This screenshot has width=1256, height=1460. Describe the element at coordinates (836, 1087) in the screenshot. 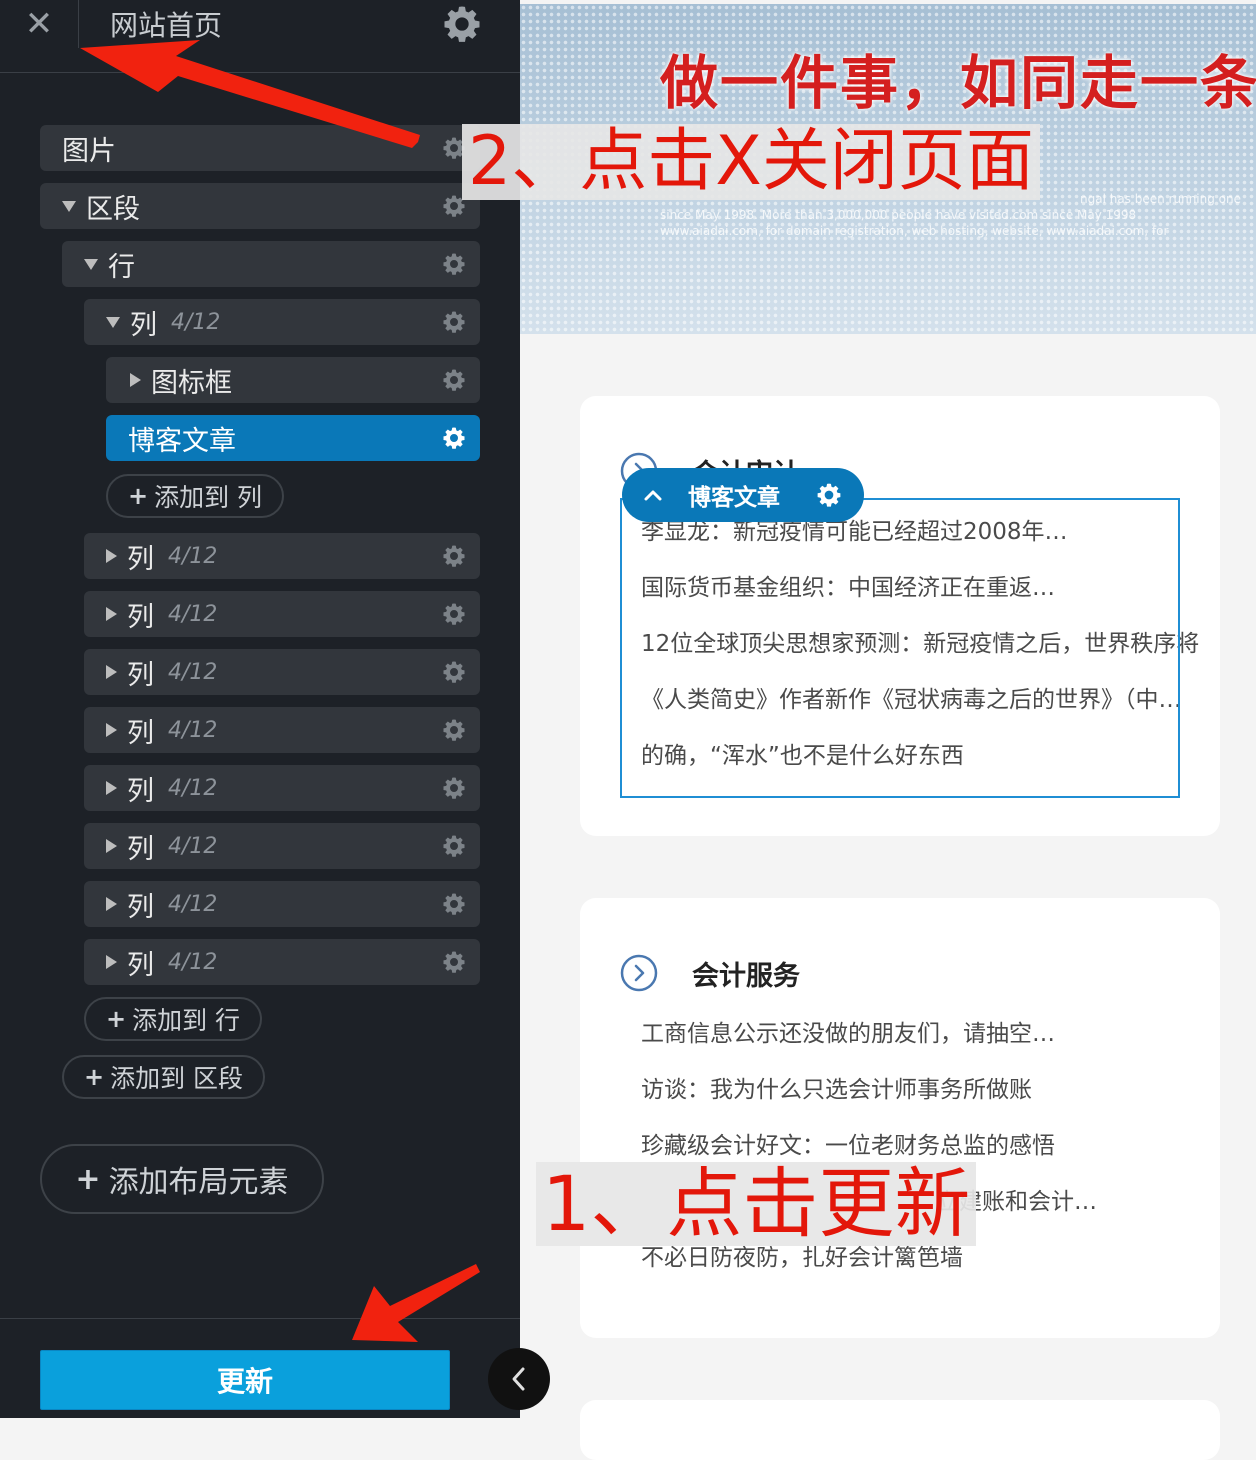

I see `post-link: 访谈：我为什么只选会计师事务所做账` at that location.